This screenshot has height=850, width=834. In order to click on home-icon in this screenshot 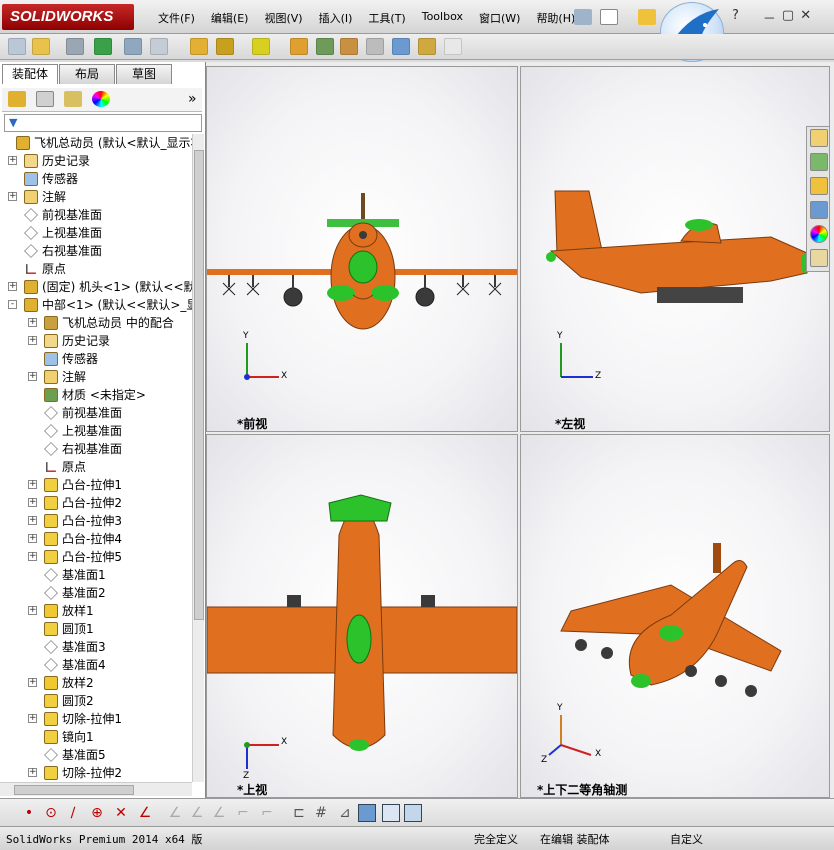, I will do `click(819, 138)`.